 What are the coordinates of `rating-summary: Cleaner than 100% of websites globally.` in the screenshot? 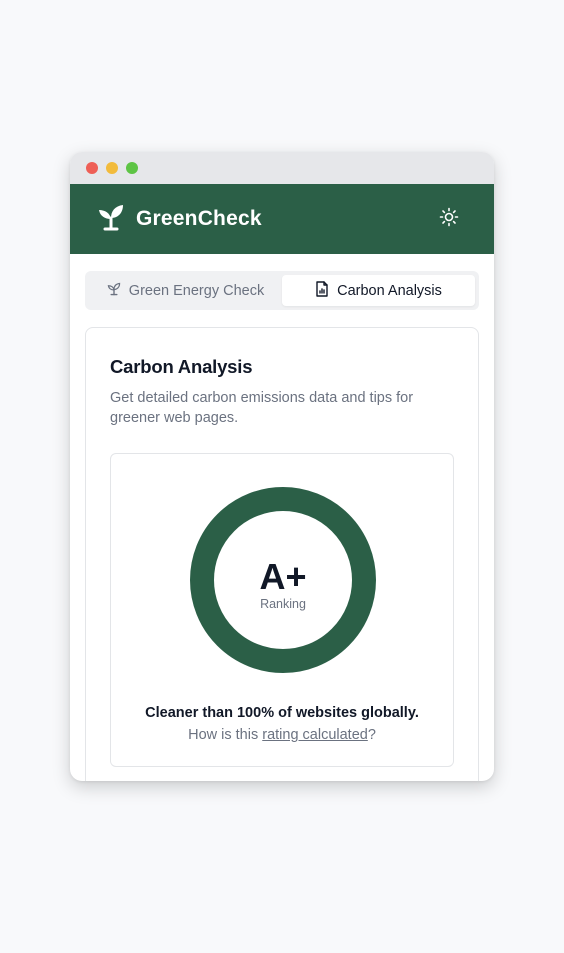 It's located at (282, 713).